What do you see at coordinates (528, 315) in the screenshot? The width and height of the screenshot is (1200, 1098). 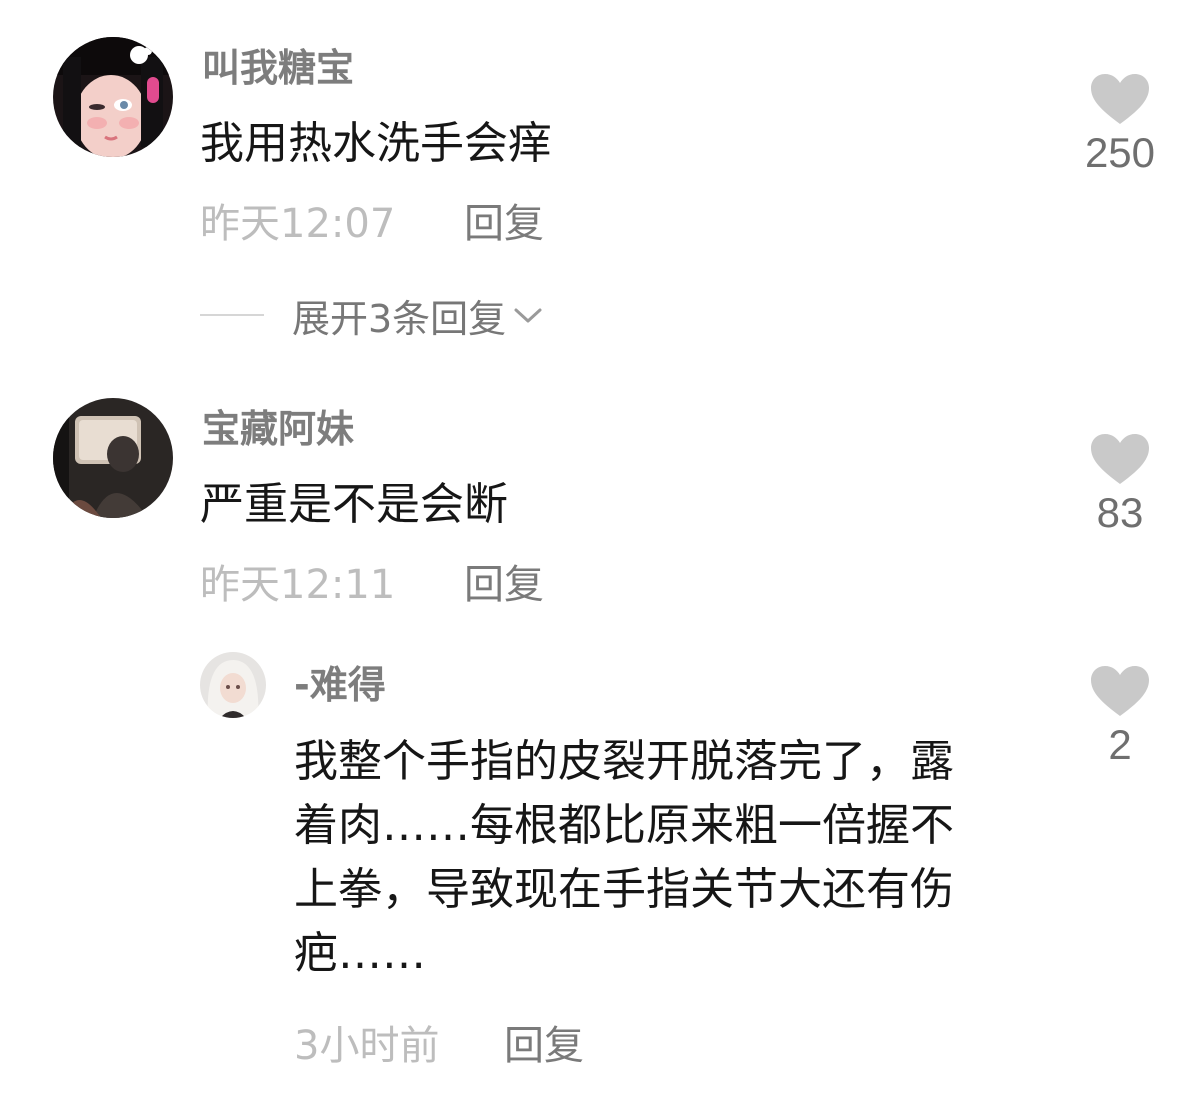 I see `chevron-down-icon` at bounding box center [528, 315].